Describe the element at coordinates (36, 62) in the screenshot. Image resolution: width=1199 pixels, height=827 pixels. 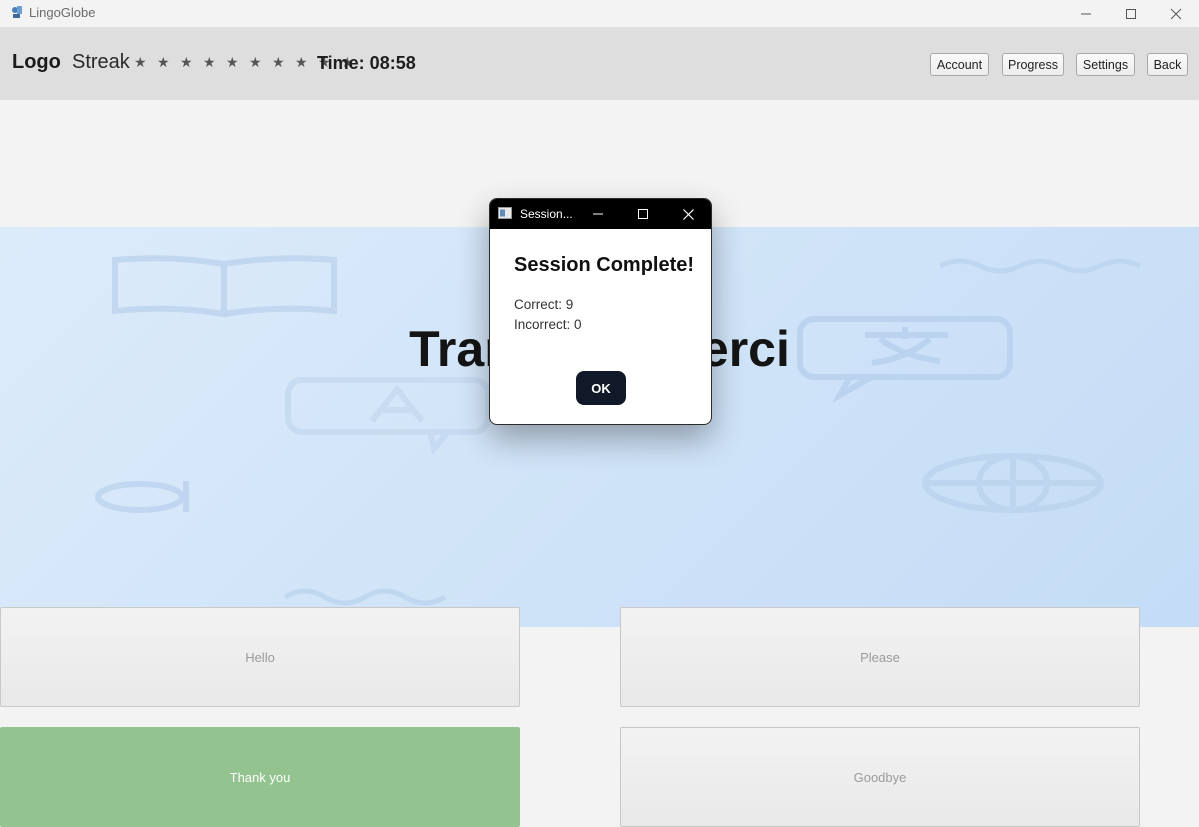
I see `logo: Logo` at that location.